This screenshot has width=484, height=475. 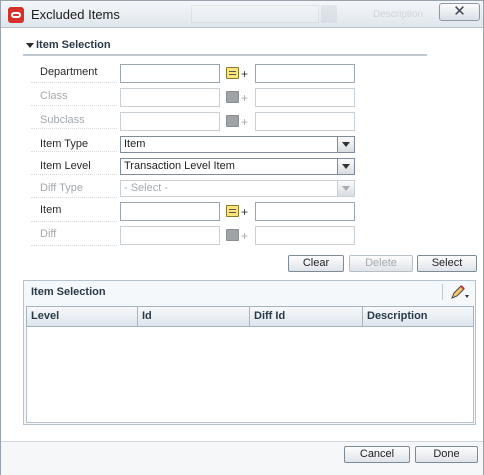 What do you see at coordinates (16, 15) in the screenshot?
I see `oracle-icon` at bounding box center [16, 15].